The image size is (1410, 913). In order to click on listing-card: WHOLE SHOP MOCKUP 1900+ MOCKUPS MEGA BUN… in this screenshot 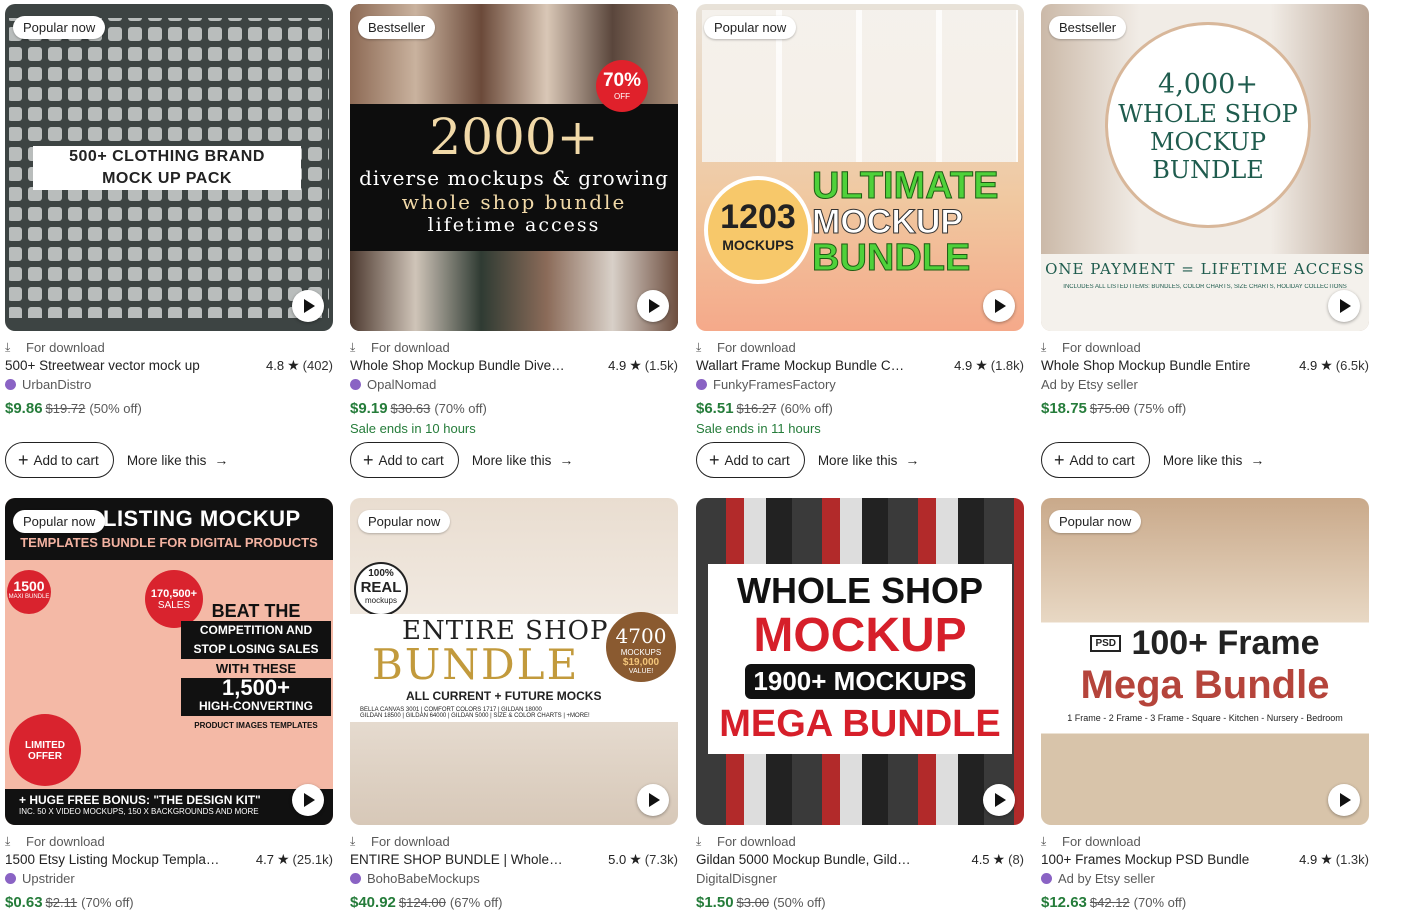, I will do `click(860, 704)`.